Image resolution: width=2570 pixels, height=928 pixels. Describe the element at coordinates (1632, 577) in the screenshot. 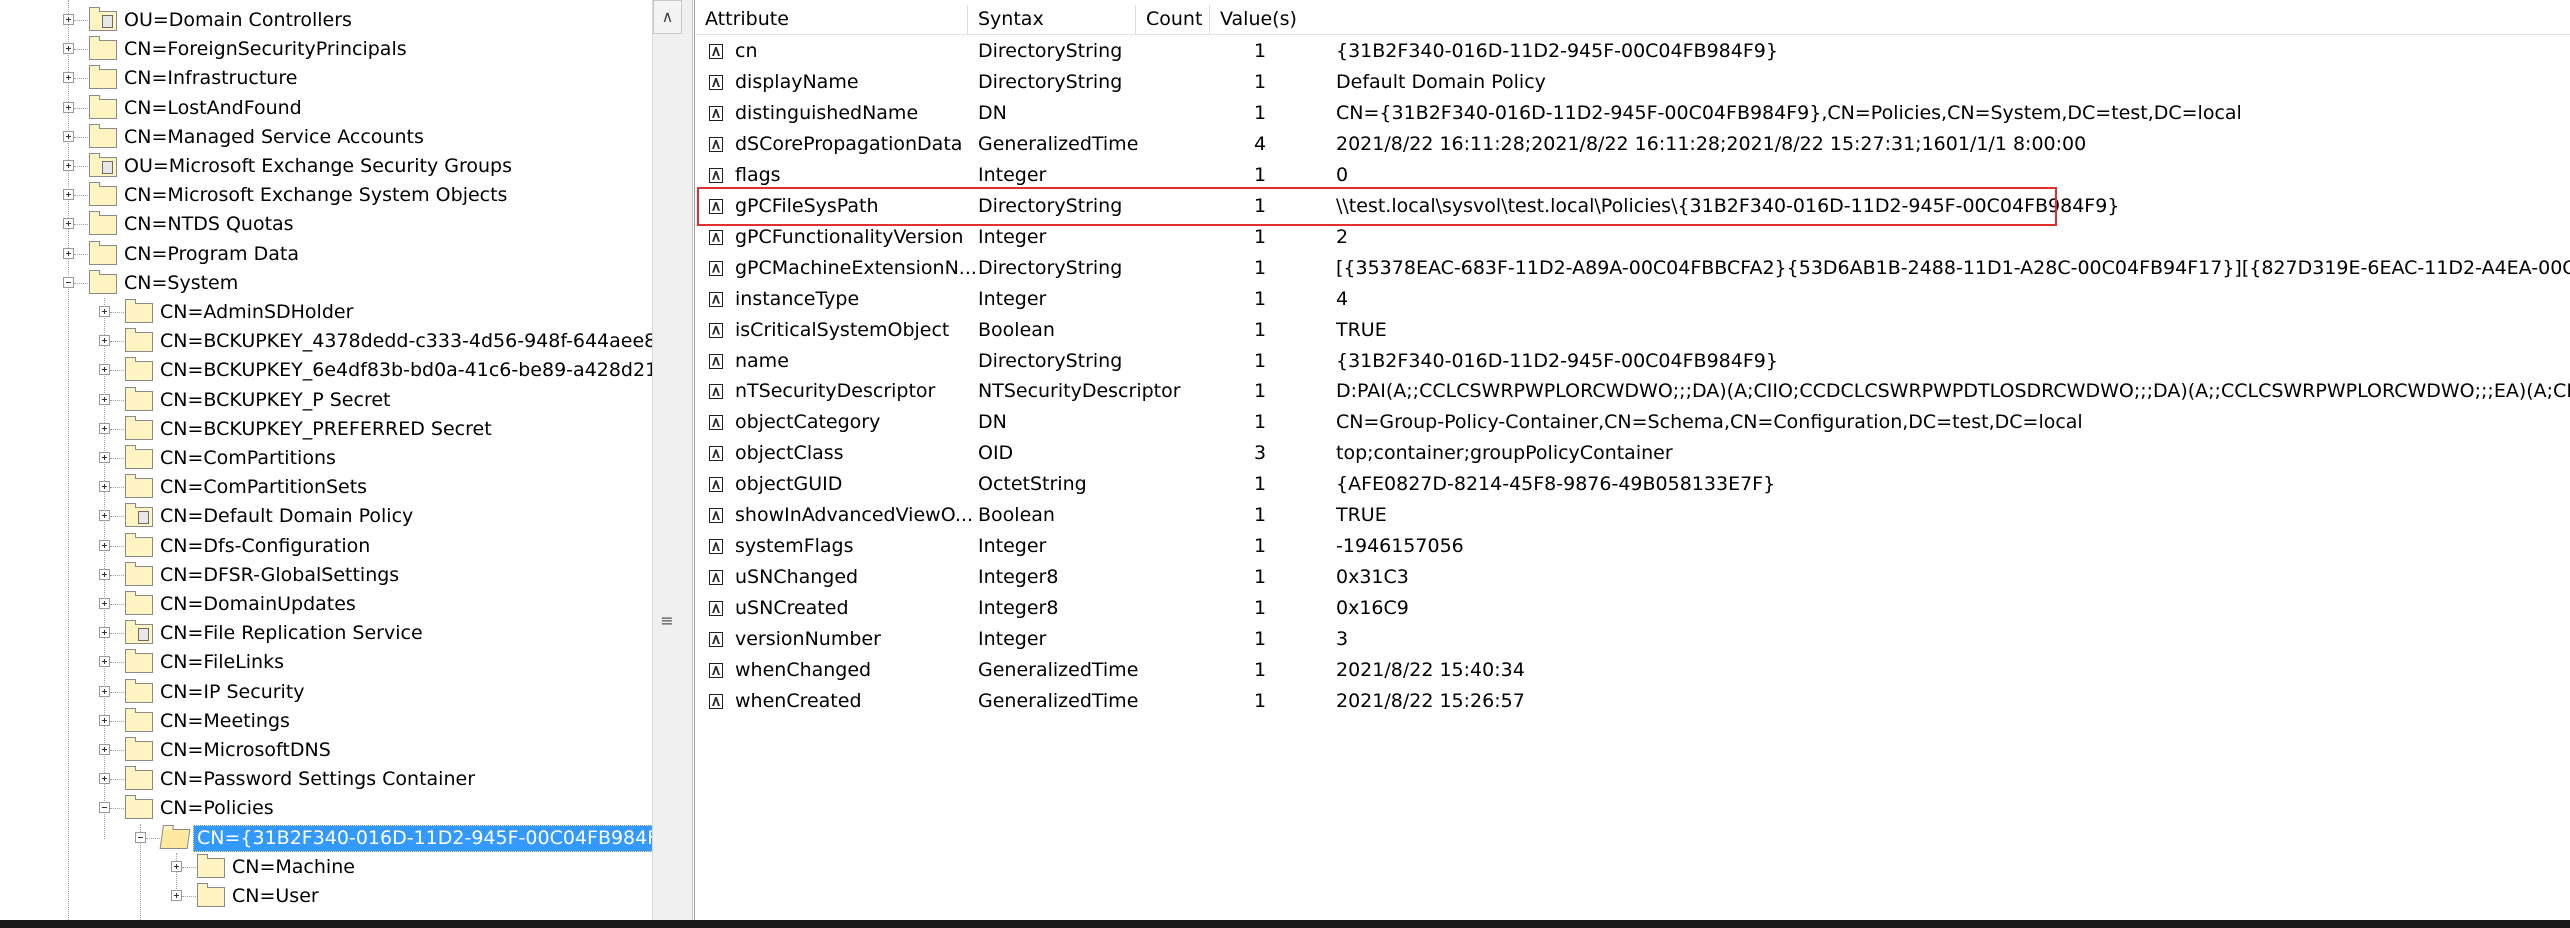

I see `attribute-row: uSNChanged Integer8 1 0x31C3` at that location.